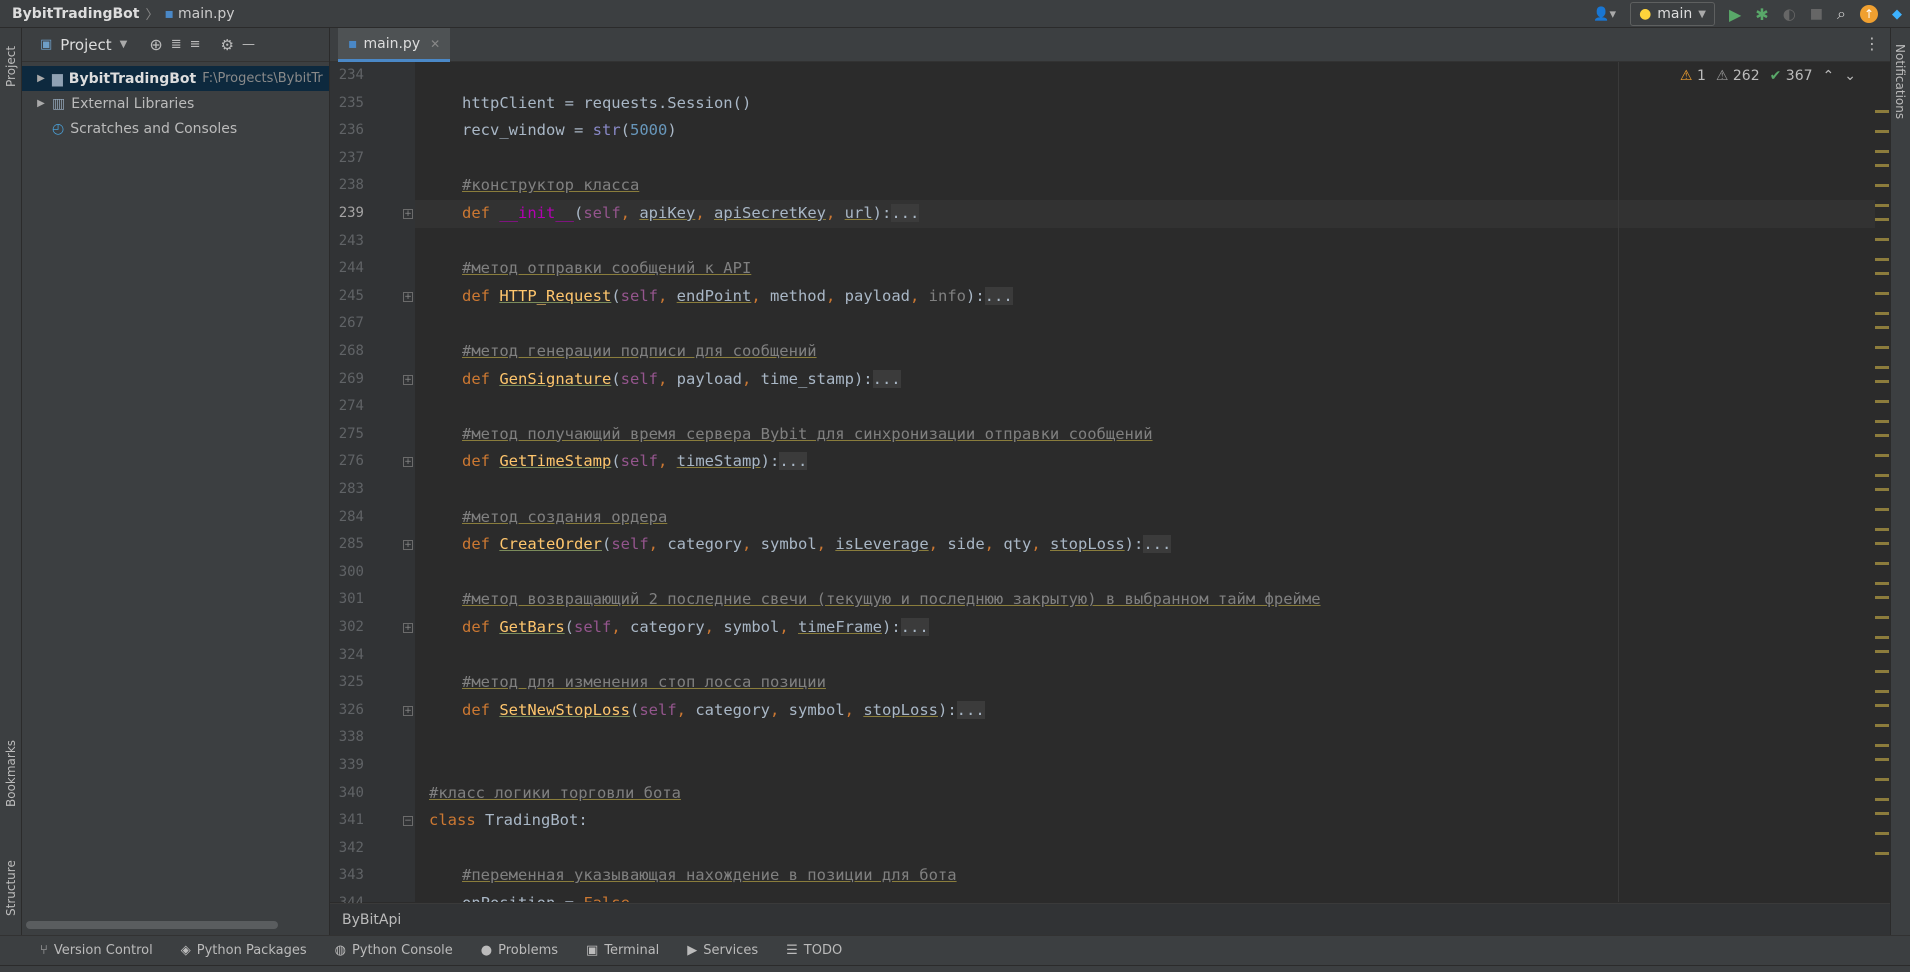 The height and width of the screenshot is (972, 1910). What do you see at coordinates (248, 44) in the screenshot?
I see `hide-icon: —` at bounding box center [248, 44].